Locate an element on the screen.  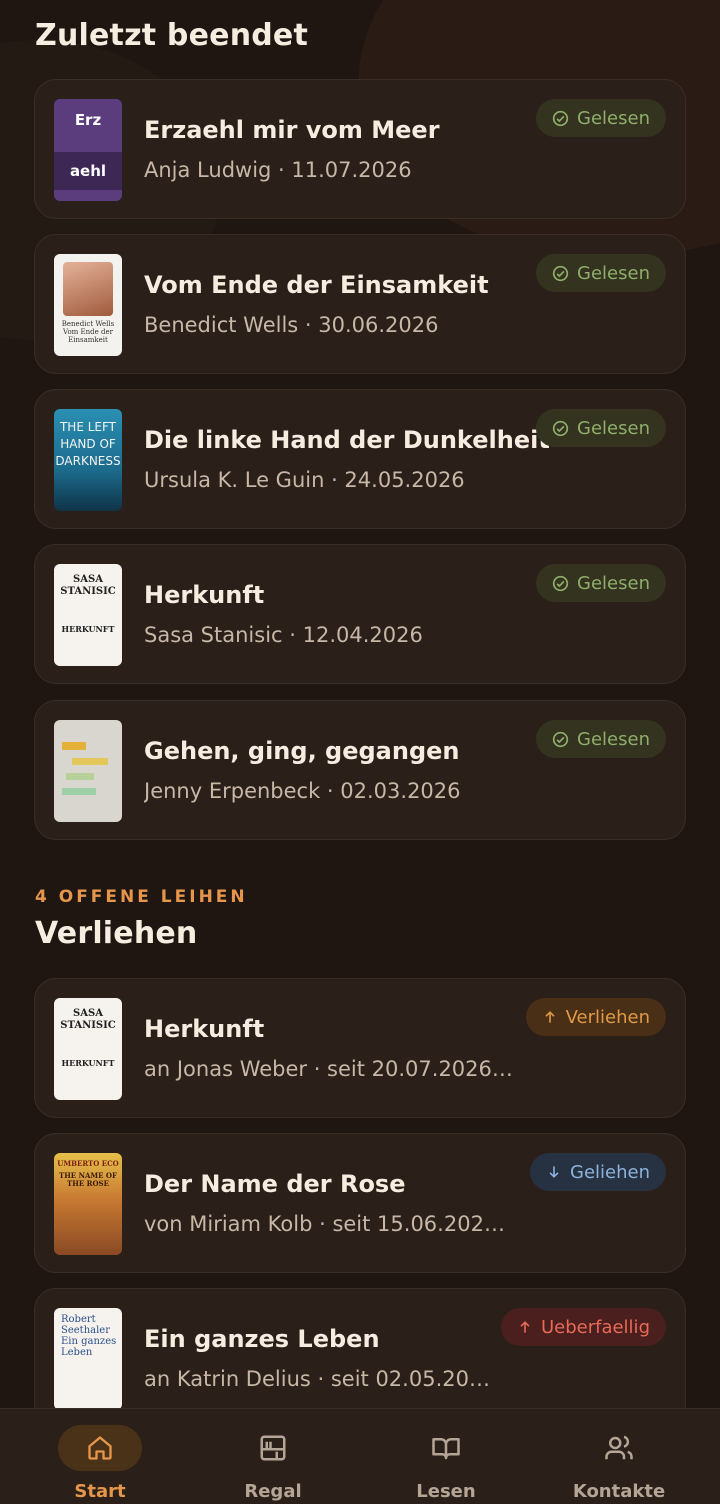
book-open-icon is located at coordinates (446, 1448).